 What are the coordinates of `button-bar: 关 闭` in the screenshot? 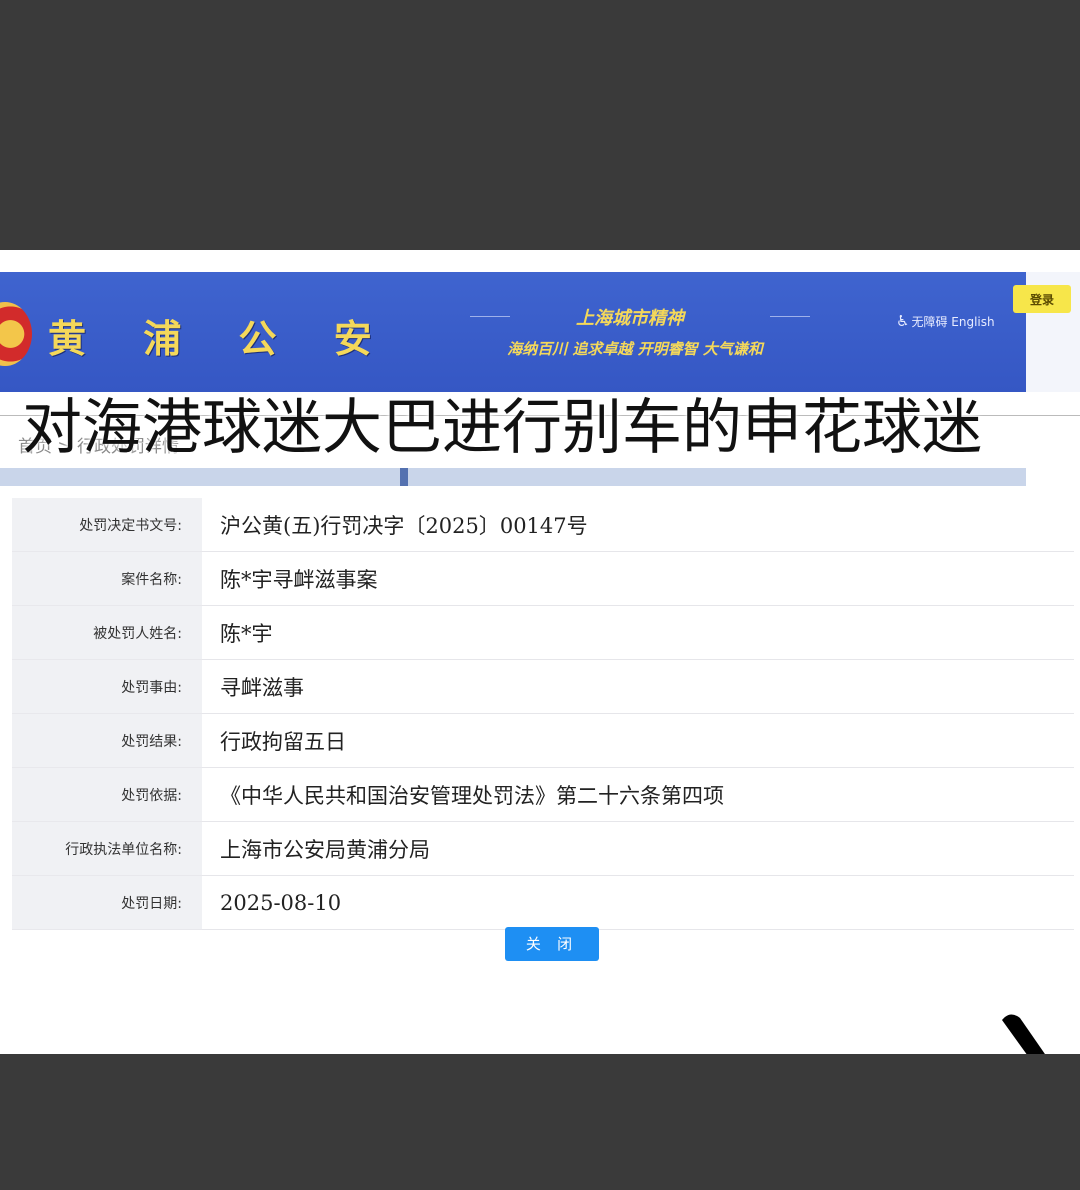 It's located at (543, 942).